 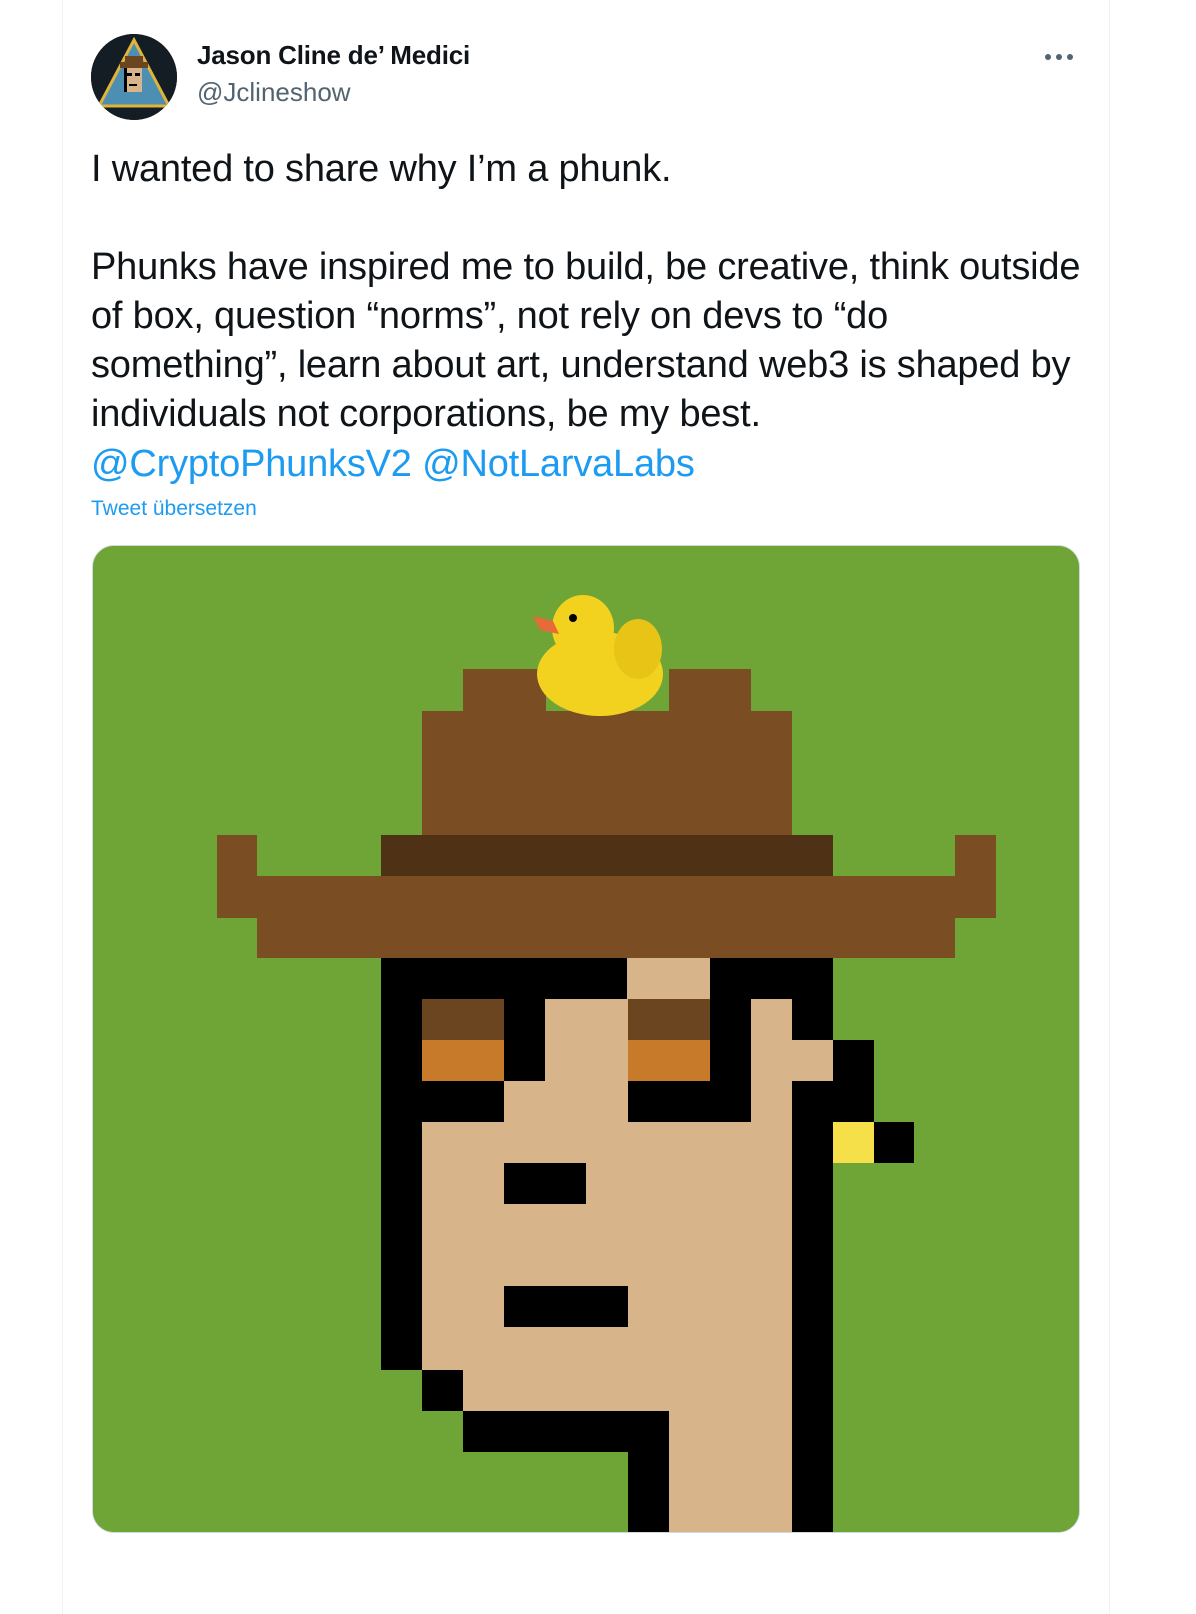 I want to click on author-display-name: Jason Cline de’ Medici, so click(x=333, y=55).